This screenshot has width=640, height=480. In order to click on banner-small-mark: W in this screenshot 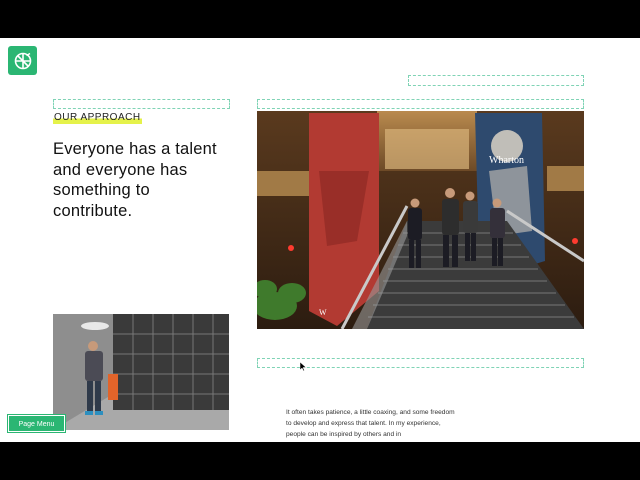, I will do `click(323, 312)`.